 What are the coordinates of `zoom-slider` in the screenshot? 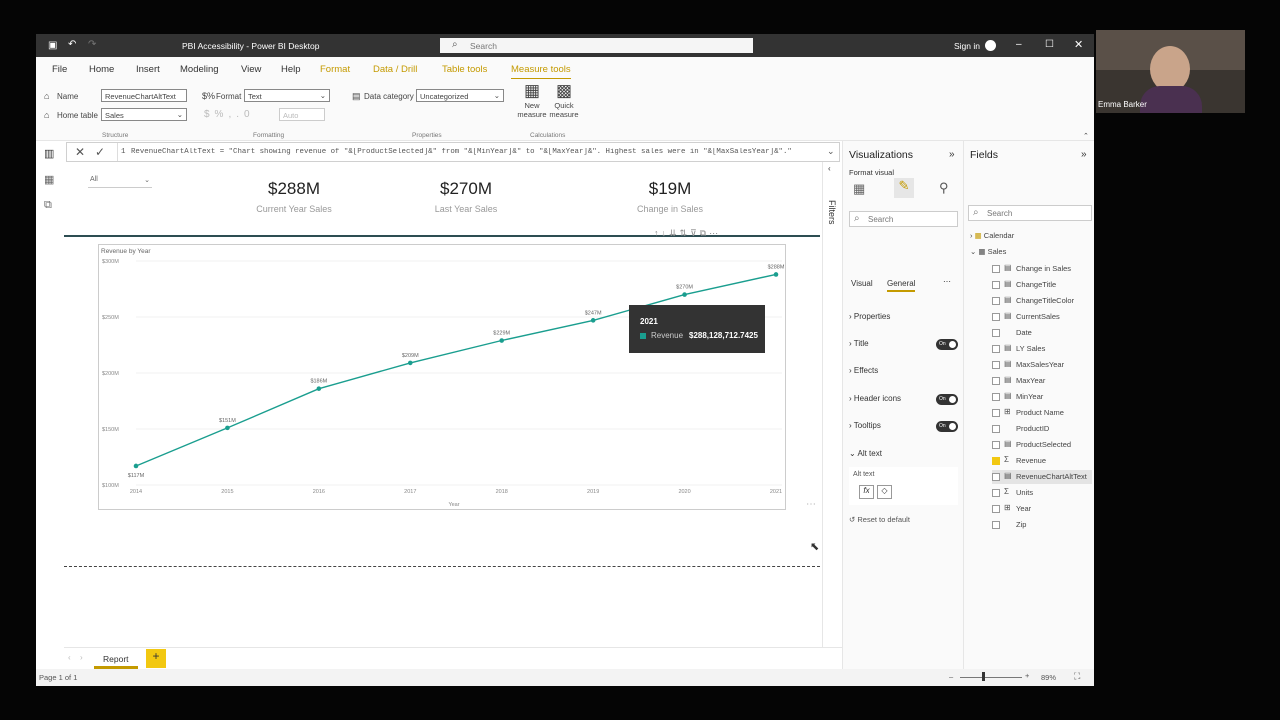 It's located at (991, 677).